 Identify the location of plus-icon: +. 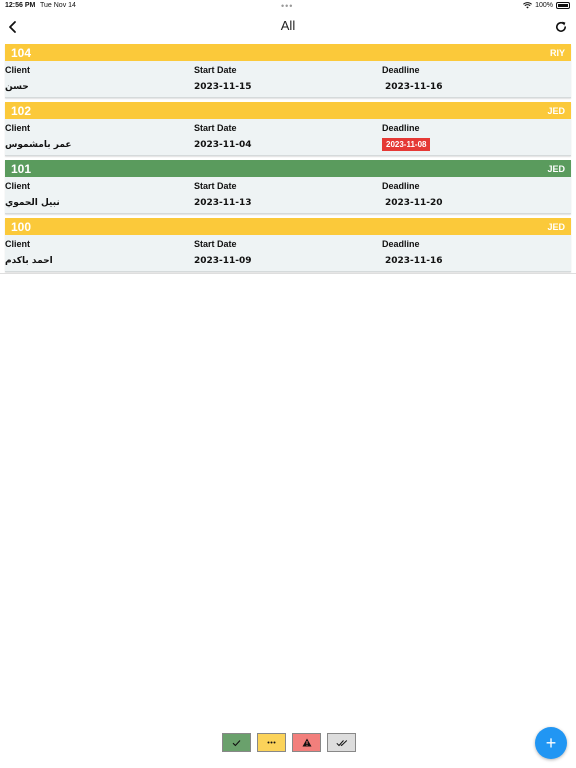
(551, 742).